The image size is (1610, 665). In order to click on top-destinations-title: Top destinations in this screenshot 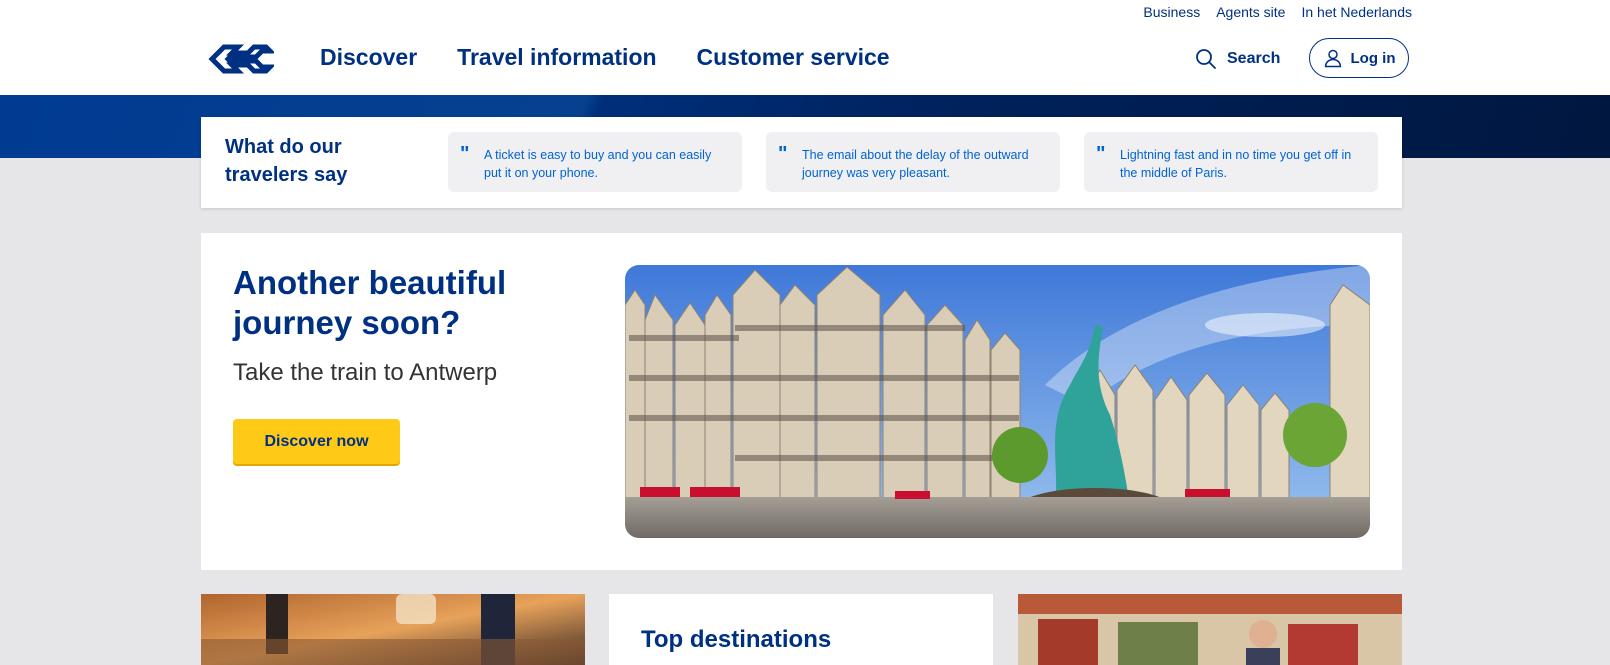, I will do `click(736, 639)`.